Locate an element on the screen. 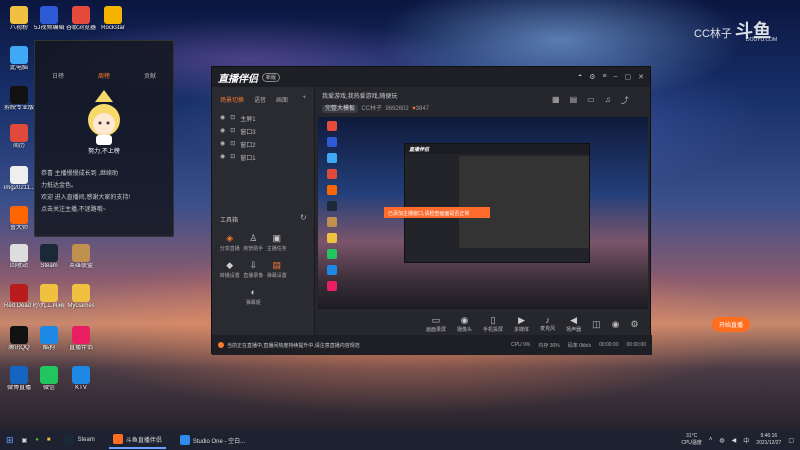 This screenshot has height=450, width=800. capture-button: ▯ 手机投屏 is located at coordinates (493, 324).